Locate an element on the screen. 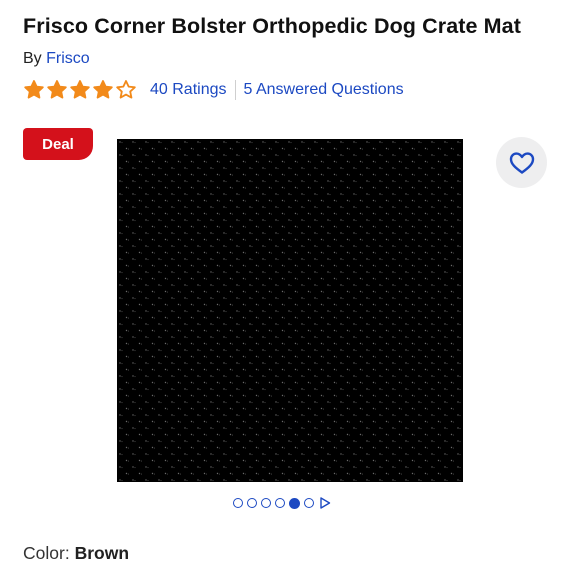 The height and width of the screenshot is (580, 580). byline: By Frisco is located at coordinates (56, 59).